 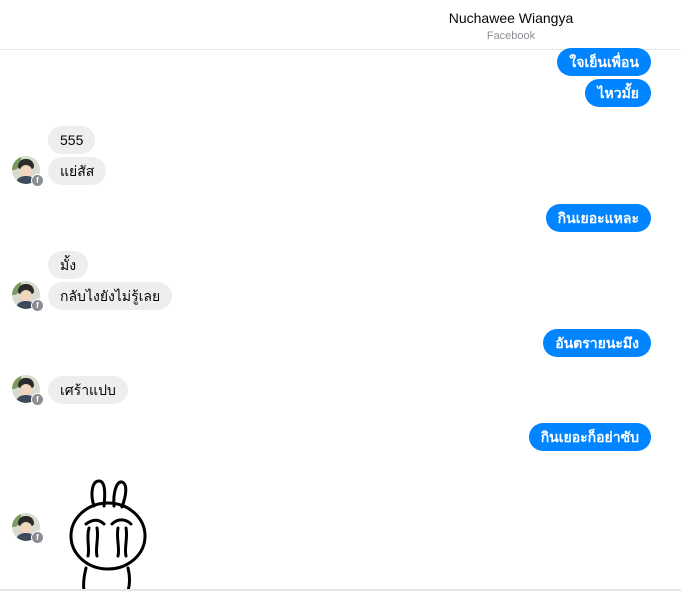 What do you see at coordinates (110, 533) in the screenshot?
I see `crying-bunny-sticker` at bounding box center [110, 533].